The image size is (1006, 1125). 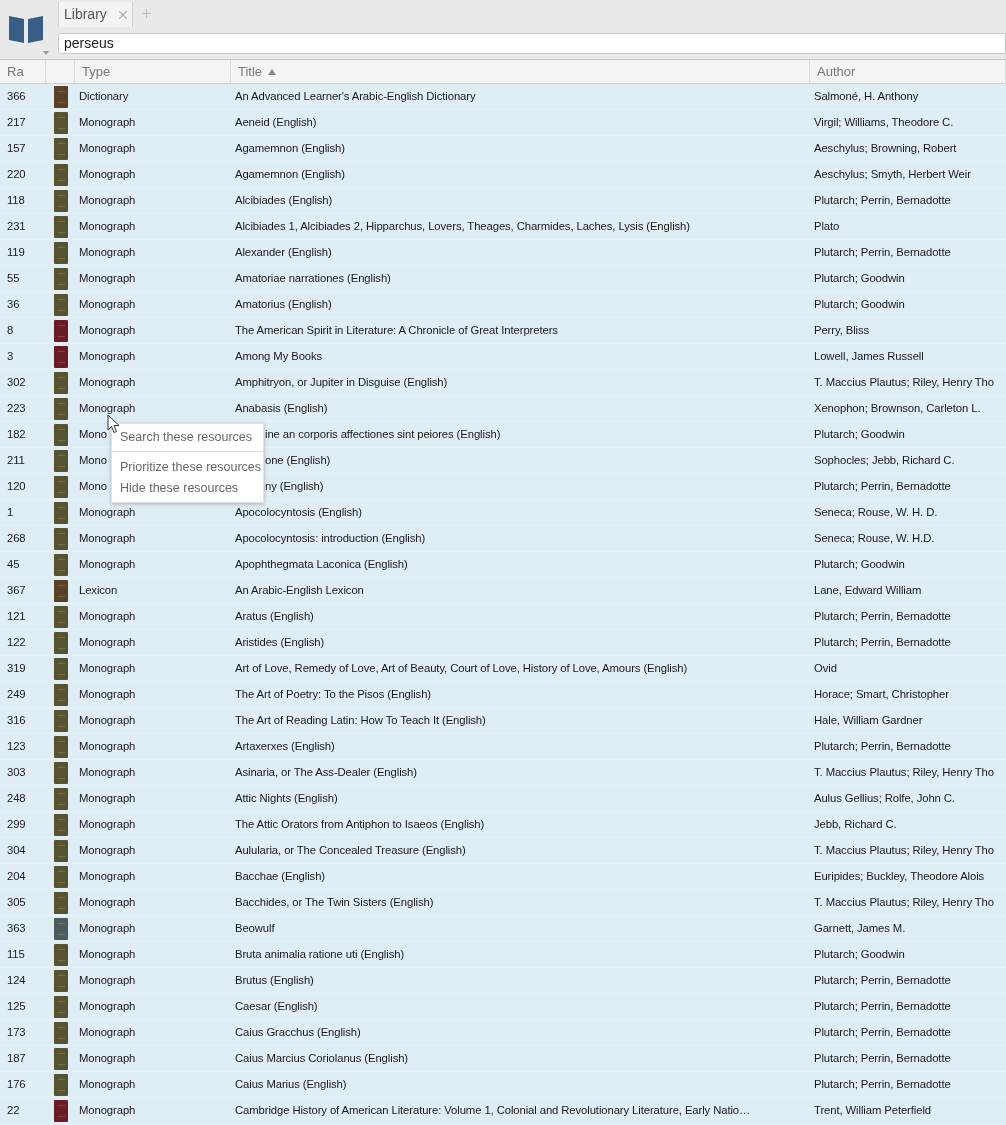 What do you see at coordinates (320, 954) in the screenshot?
I see `title-cell: Bruta animalia ratione uti (English)` at bounding box center [320, 954].